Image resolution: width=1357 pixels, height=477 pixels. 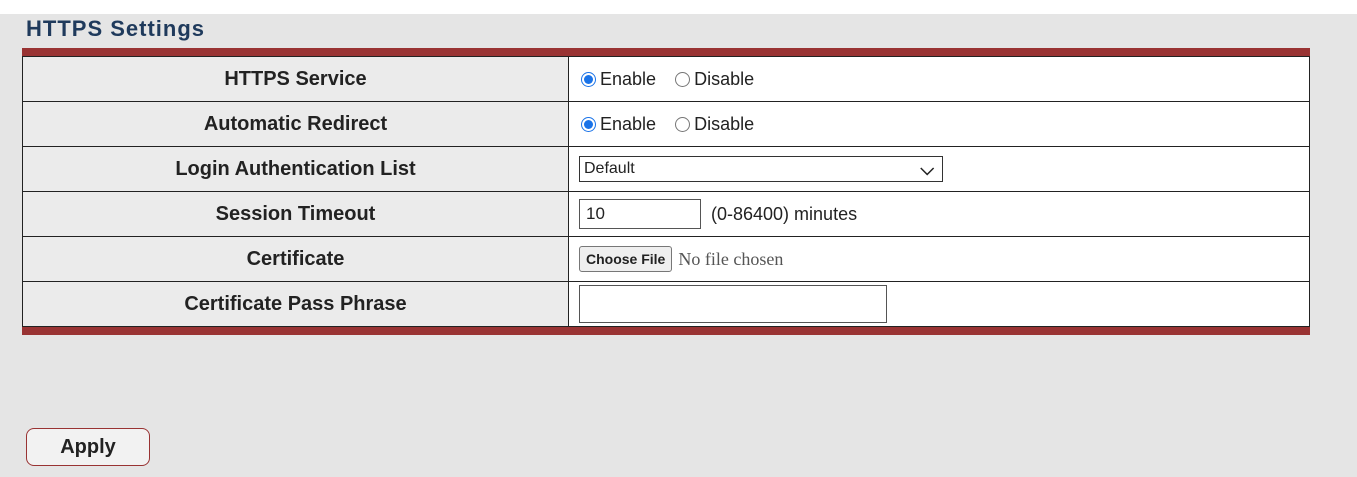 What do you see at coordinates (626, 259) in the screenshot?
I see `choose-file-button: Choose File` at bounding box center [626, 259].